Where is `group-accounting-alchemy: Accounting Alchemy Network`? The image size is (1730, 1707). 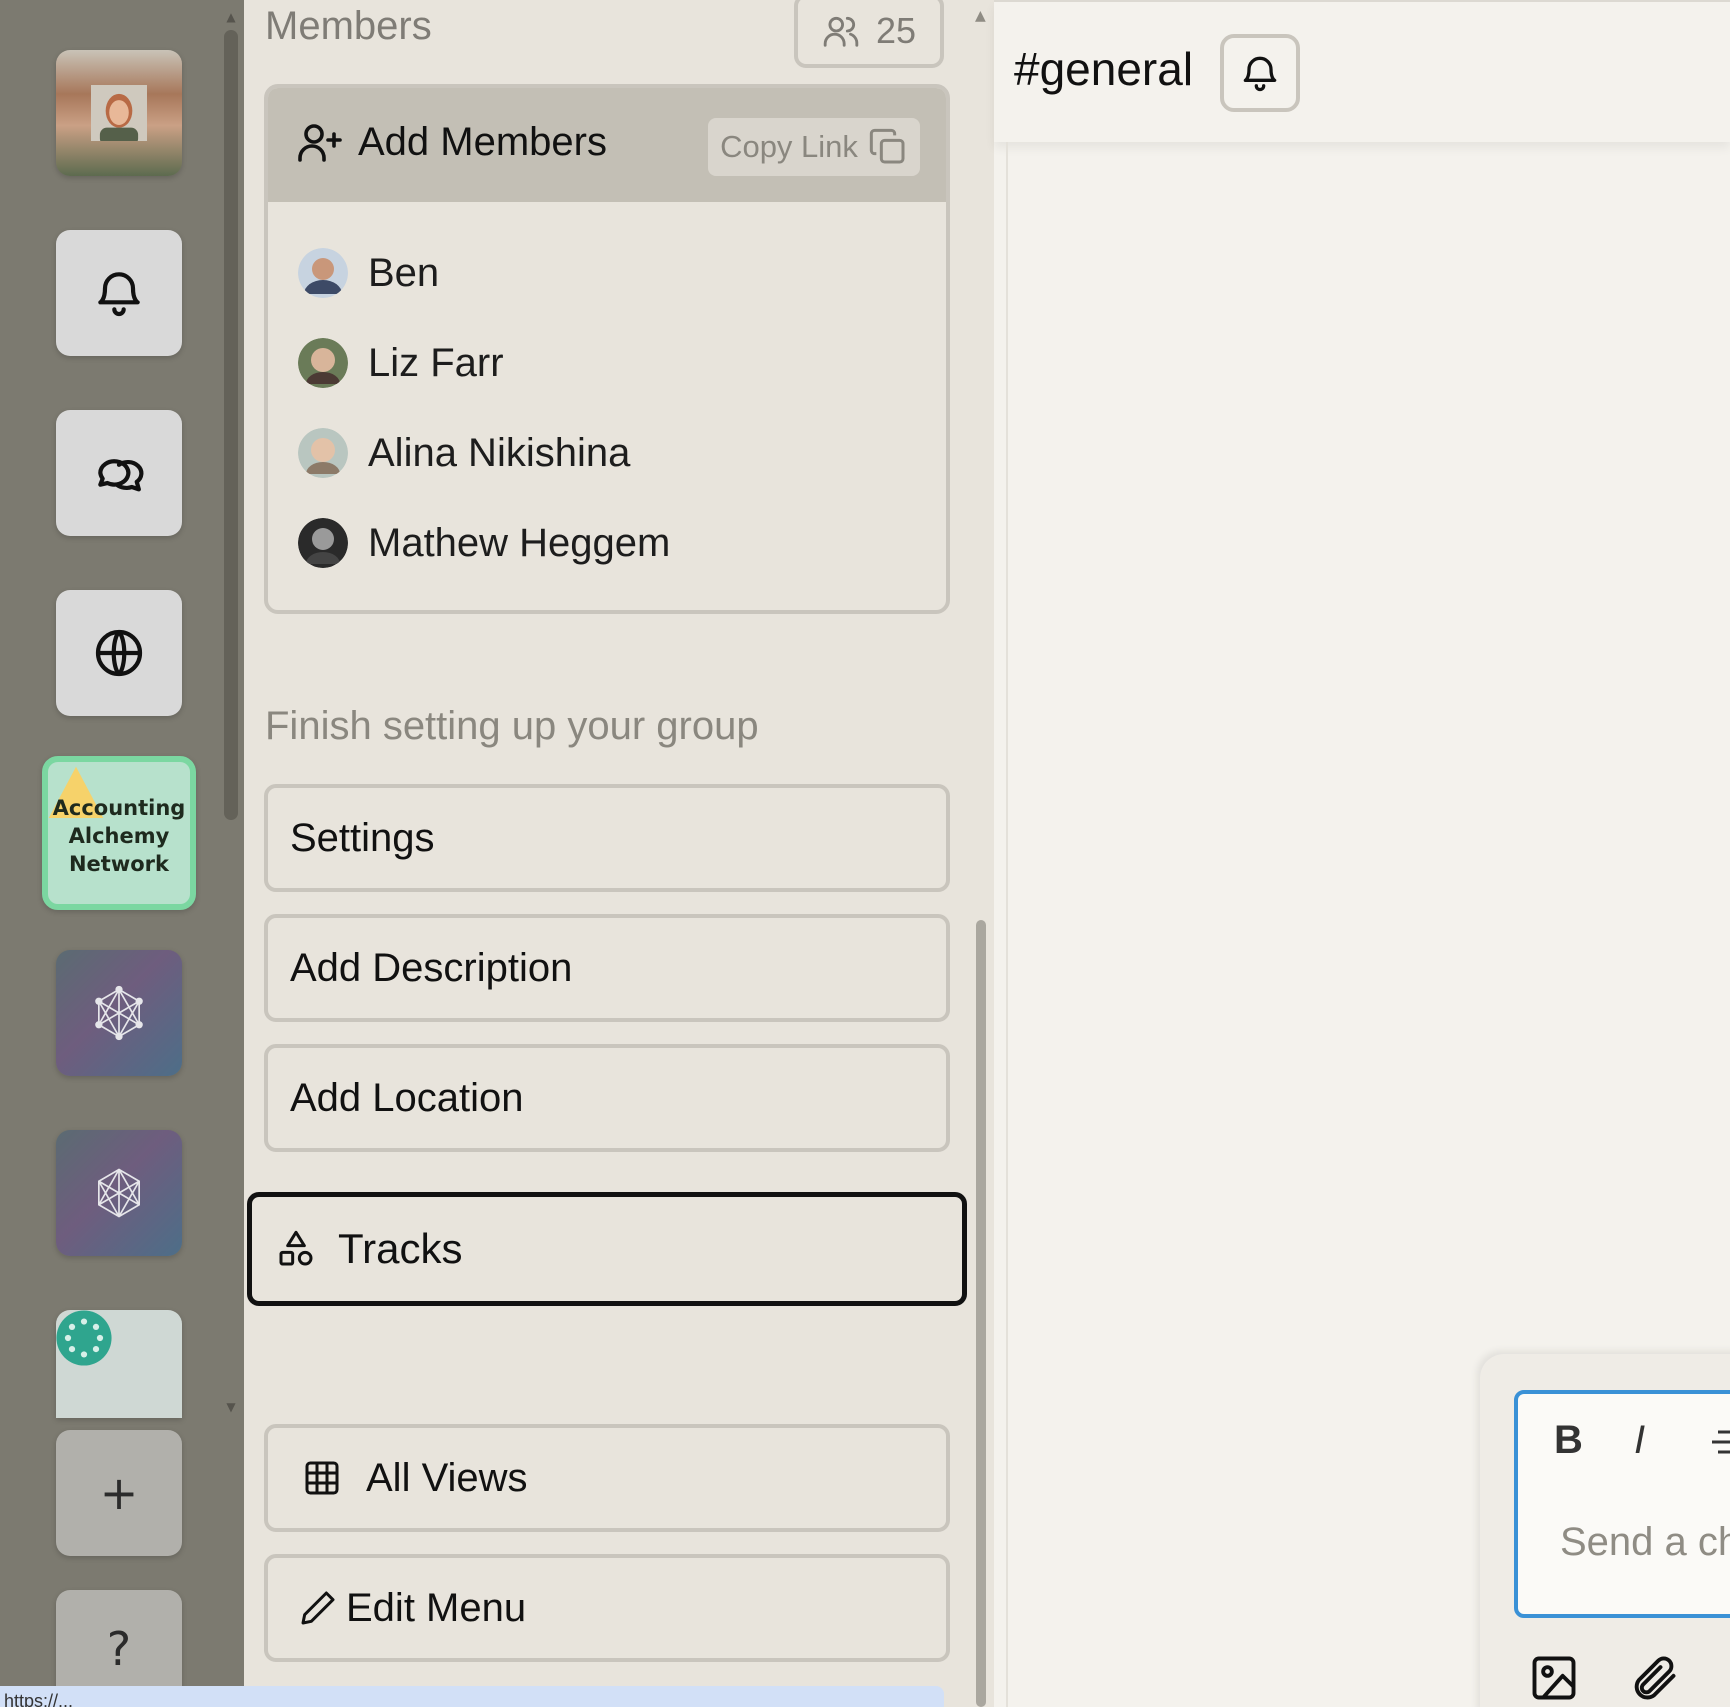
group-accounting-alchemy: Accounting Alchemy Network is located at coordinates (119, 833).